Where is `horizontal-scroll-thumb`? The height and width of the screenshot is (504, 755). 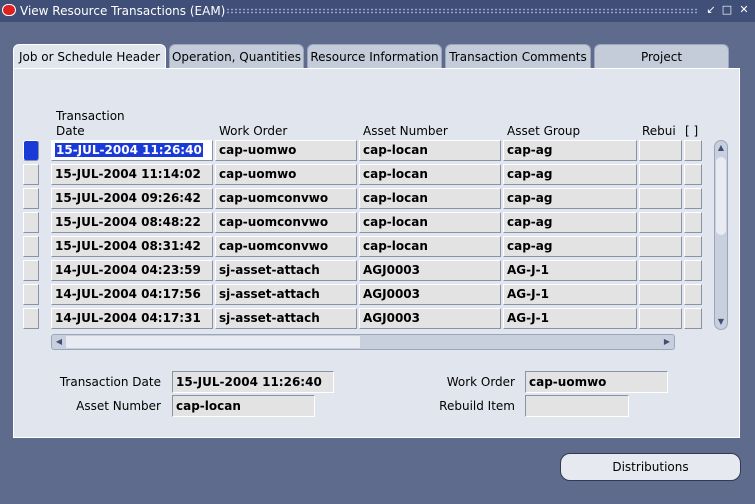
horizontal-scroll-thumb is located at coordinates (213, 342).